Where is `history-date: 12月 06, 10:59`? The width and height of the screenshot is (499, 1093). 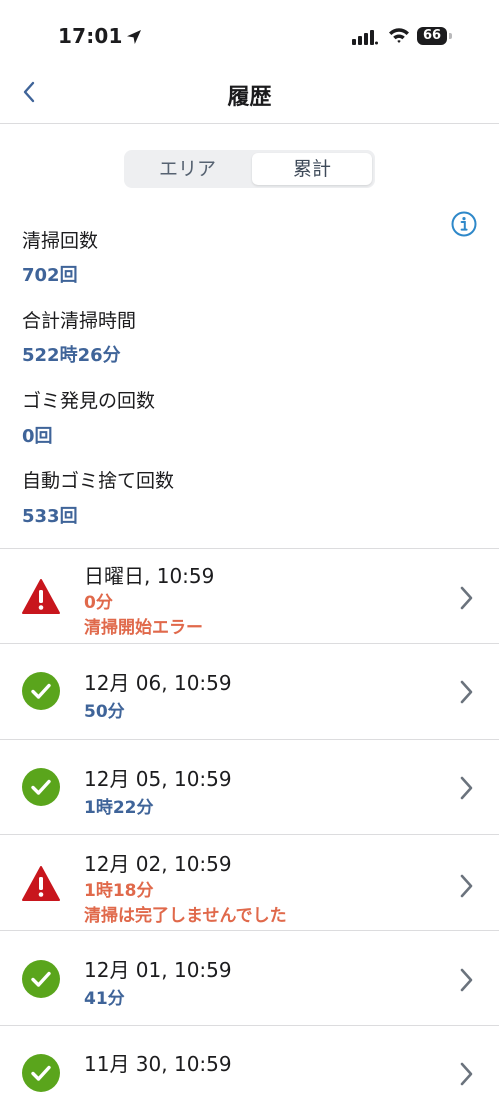 history-date: 12月 06, 10:59 is located at coordinates (158, 683).